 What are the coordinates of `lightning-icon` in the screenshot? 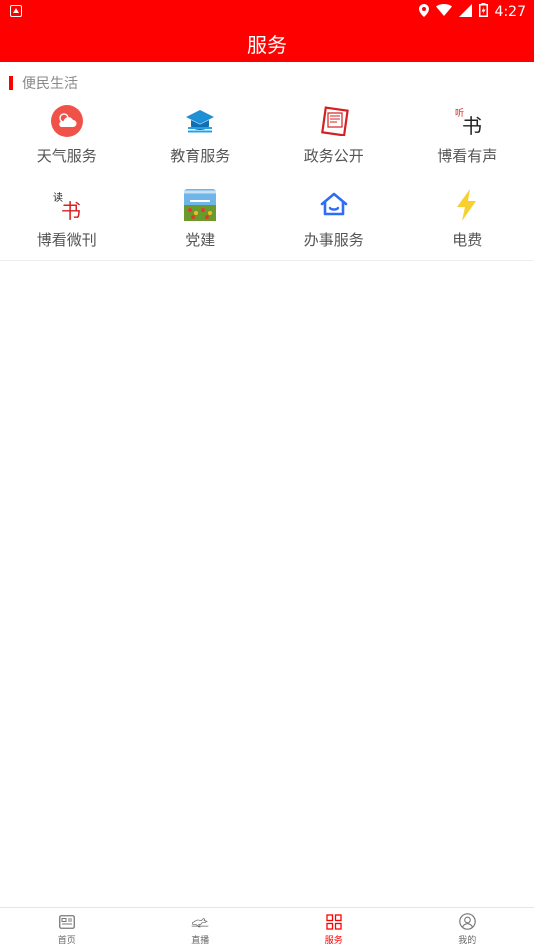 It's located at (467, 205).